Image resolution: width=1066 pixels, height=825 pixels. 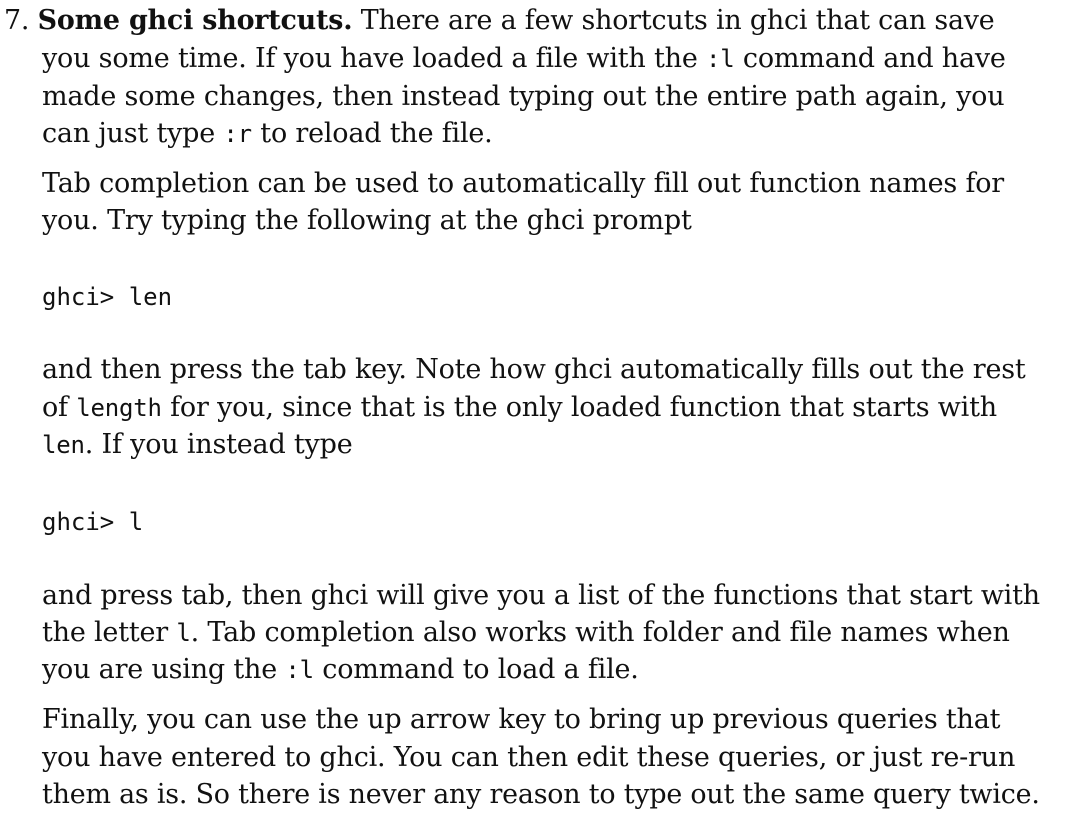 I want to click on inline-code: l, so click(x=183, y=633).